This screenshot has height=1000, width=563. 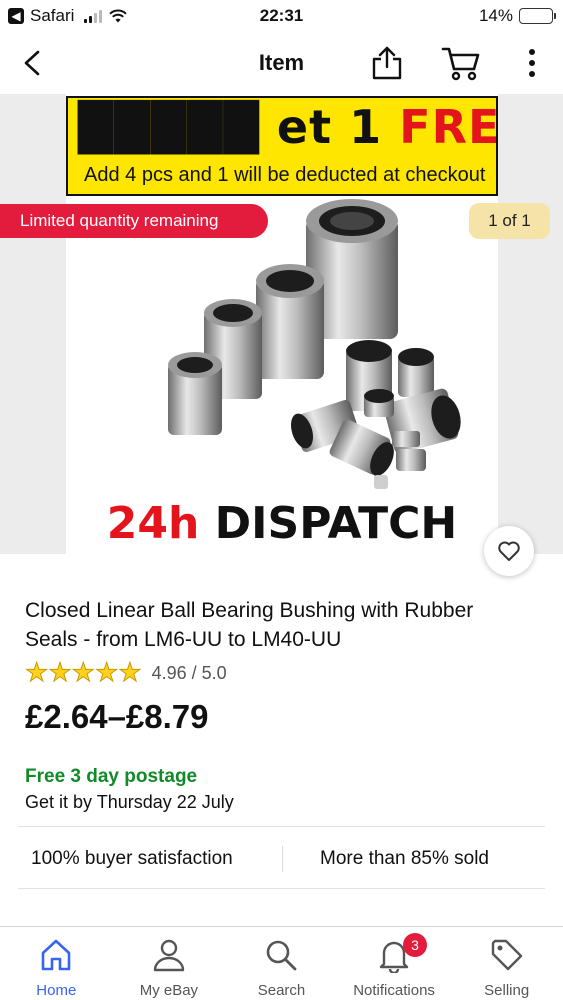 I want to click on tag-icon, so click(x=506, y=955).